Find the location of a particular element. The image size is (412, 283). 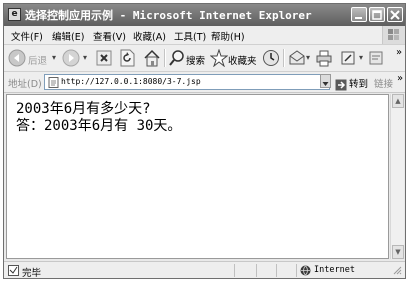

status-bar: 完毕 Internet is located at coordinates (204, 270).